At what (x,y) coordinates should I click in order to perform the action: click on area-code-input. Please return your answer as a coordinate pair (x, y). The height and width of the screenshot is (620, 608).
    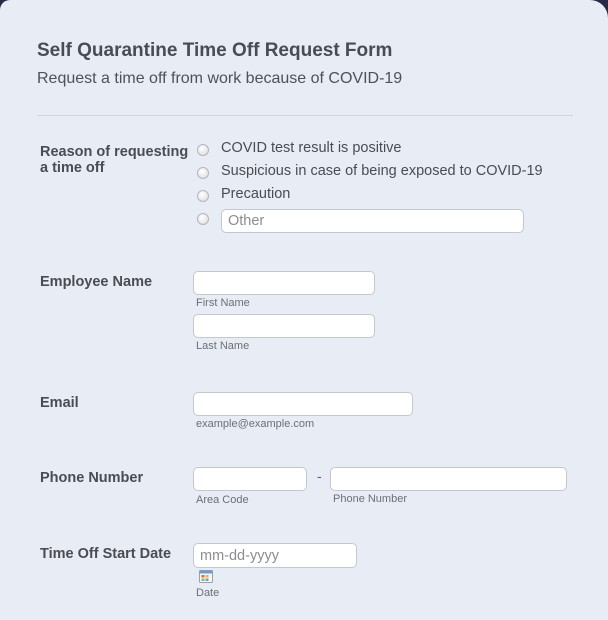
    Looking at the image, I should click on (250, 479).